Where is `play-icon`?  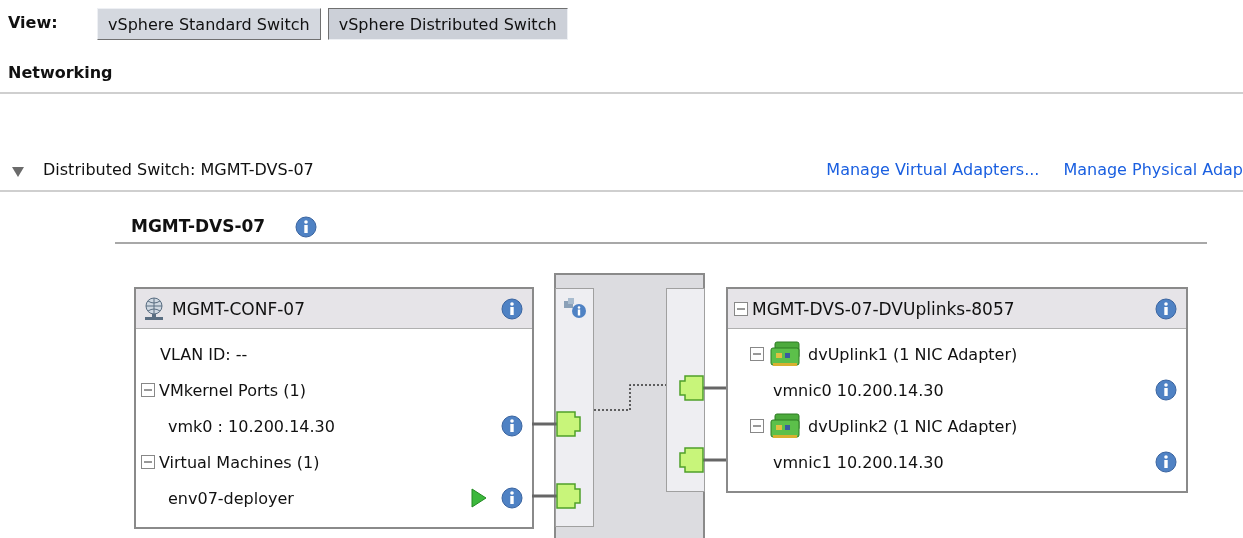 play-icon is located at coordinates (479, 498).